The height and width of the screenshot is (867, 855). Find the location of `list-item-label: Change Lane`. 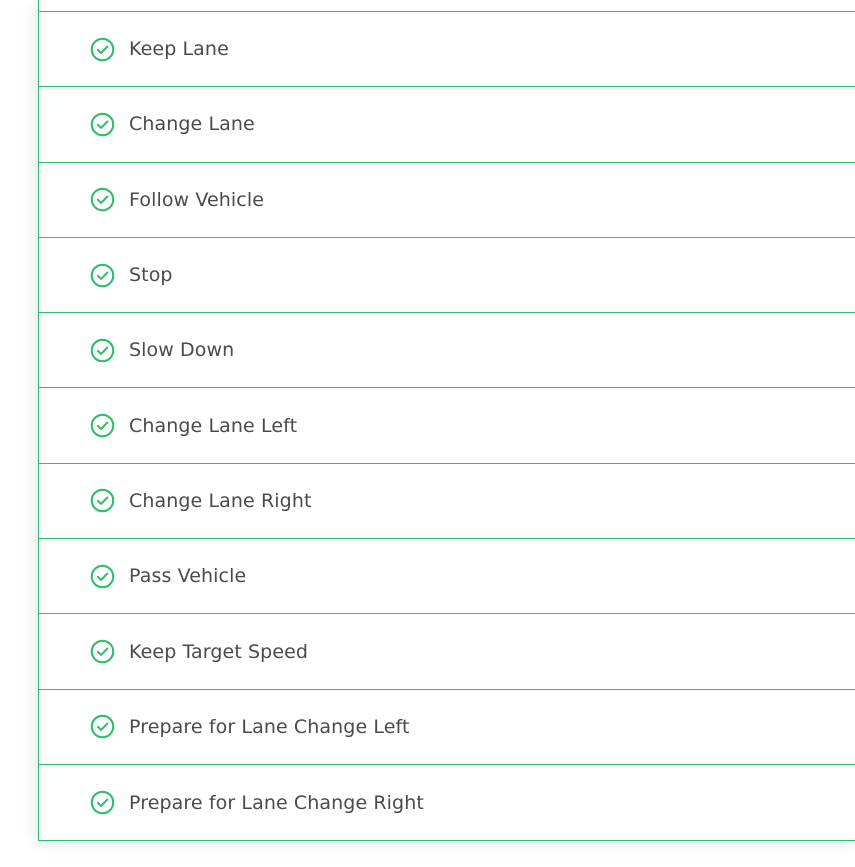

list-item-label: Change Lane is located at coordinates (192, 124).